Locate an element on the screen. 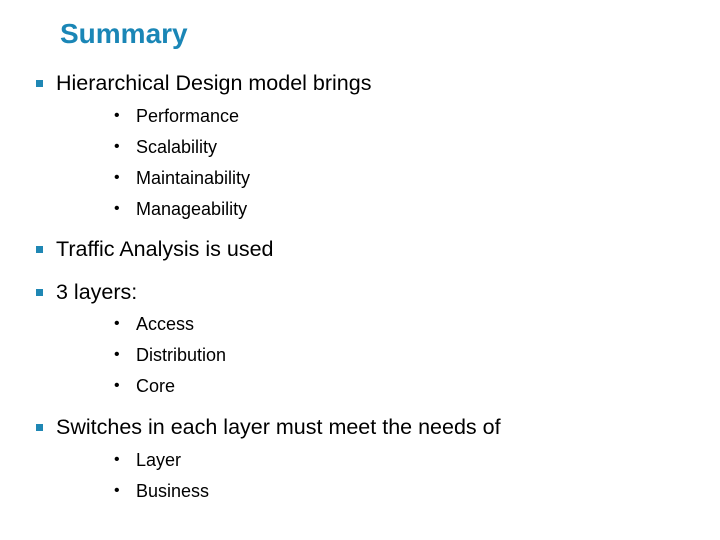  sub-bullet-scalability: • Scalability is located at coordinates (165, 147).